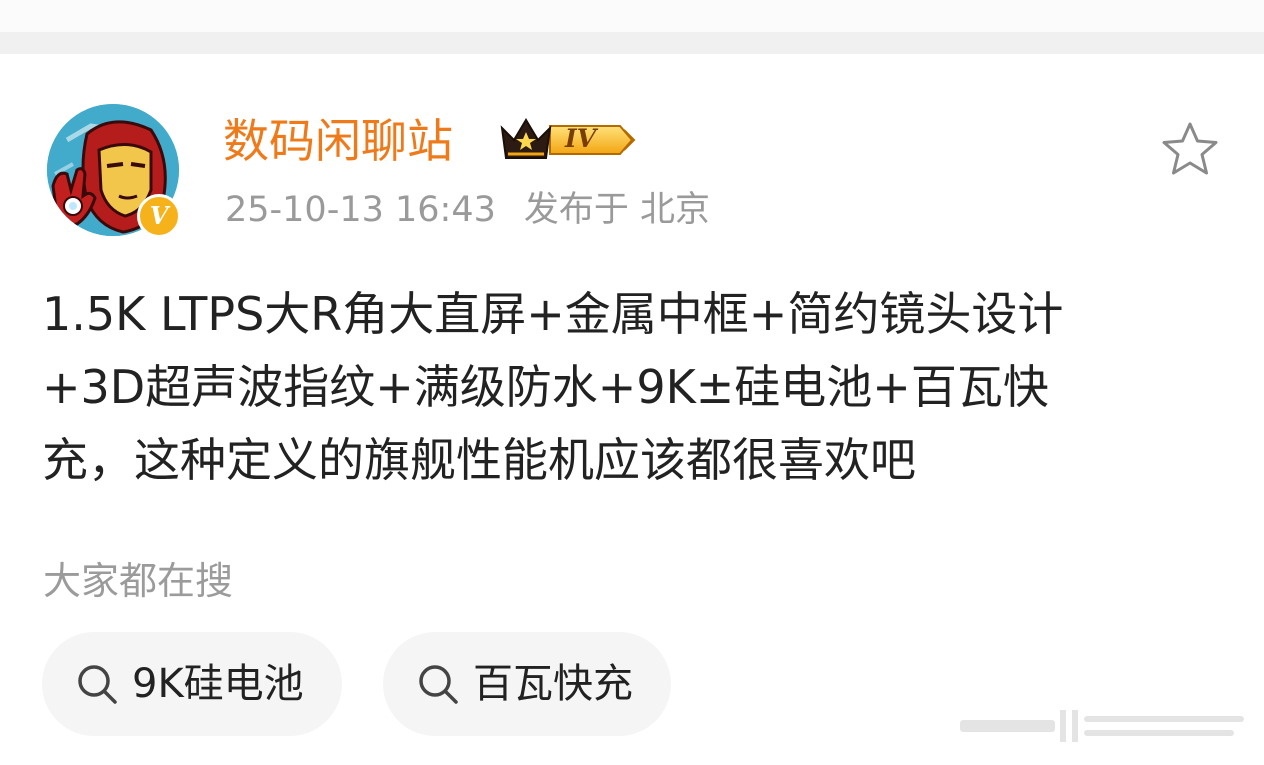 The width and height of the screenshot is (1264, 765). I want to click on author-avatar-wrapper: V, so click(114, 171).